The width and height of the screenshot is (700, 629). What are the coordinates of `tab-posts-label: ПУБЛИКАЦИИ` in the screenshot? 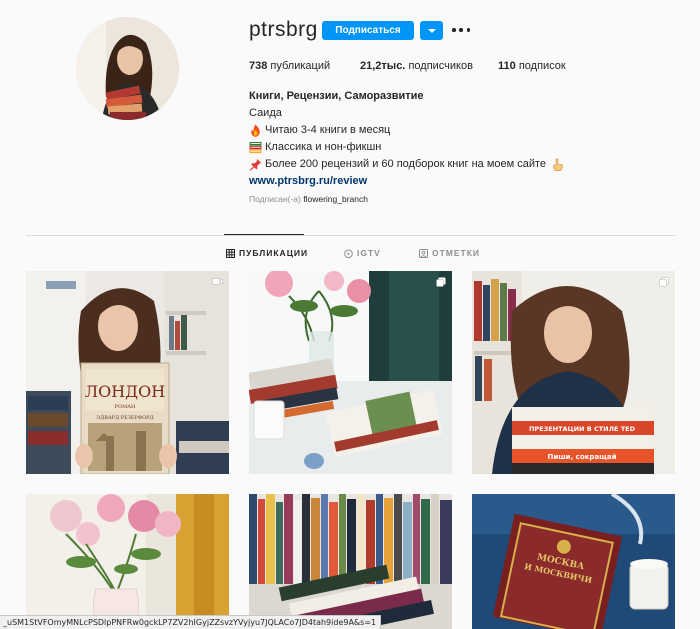 It's located at (274, 253).